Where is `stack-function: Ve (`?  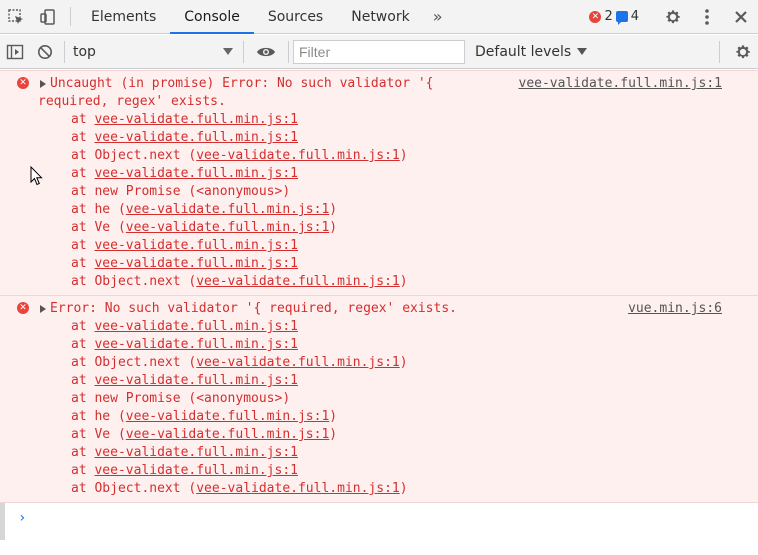 stack-function: Ve ( is located at coordinates (110, 227).